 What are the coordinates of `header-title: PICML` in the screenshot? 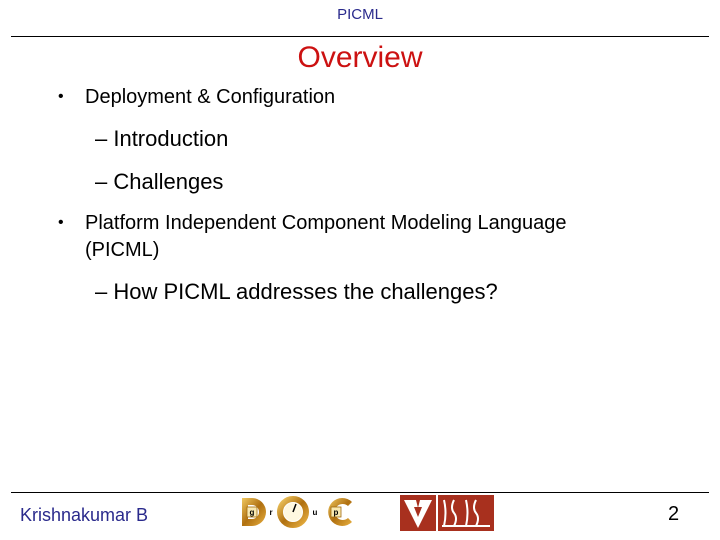 It's located at (360, 14).